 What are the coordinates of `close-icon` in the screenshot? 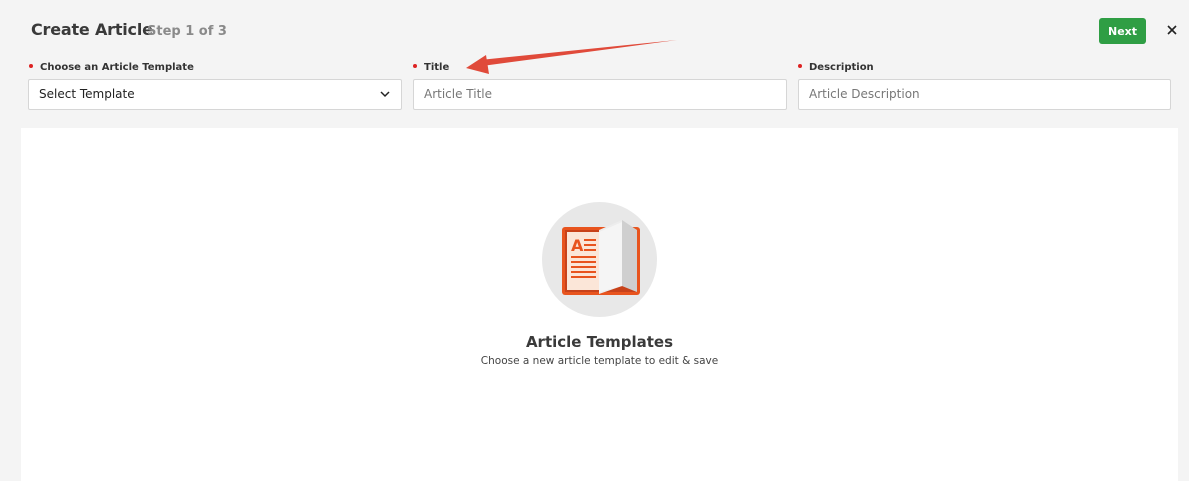 It's located at (1172, 30).